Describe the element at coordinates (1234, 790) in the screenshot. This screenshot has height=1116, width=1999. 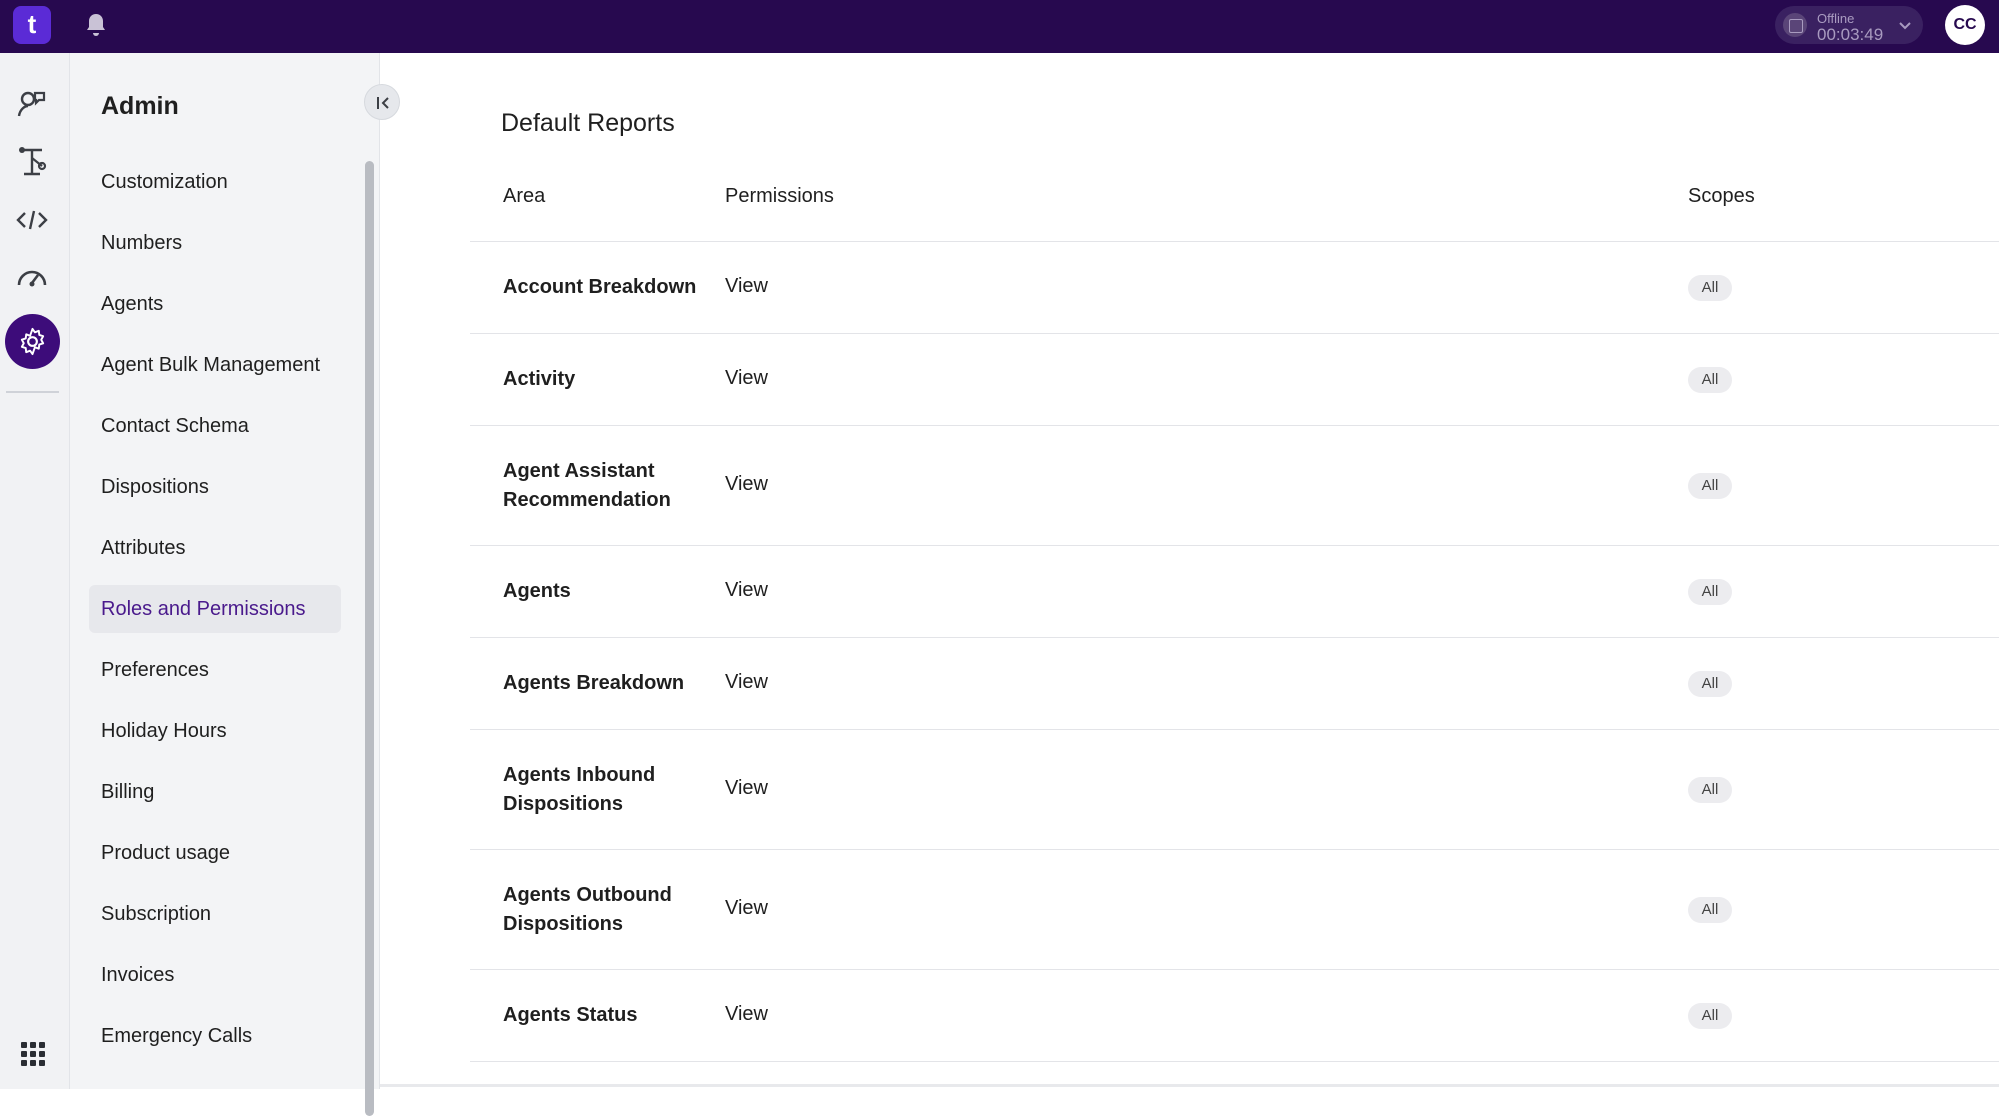
I see `table-row: Agents Inbound Dispositions View All` at that location.